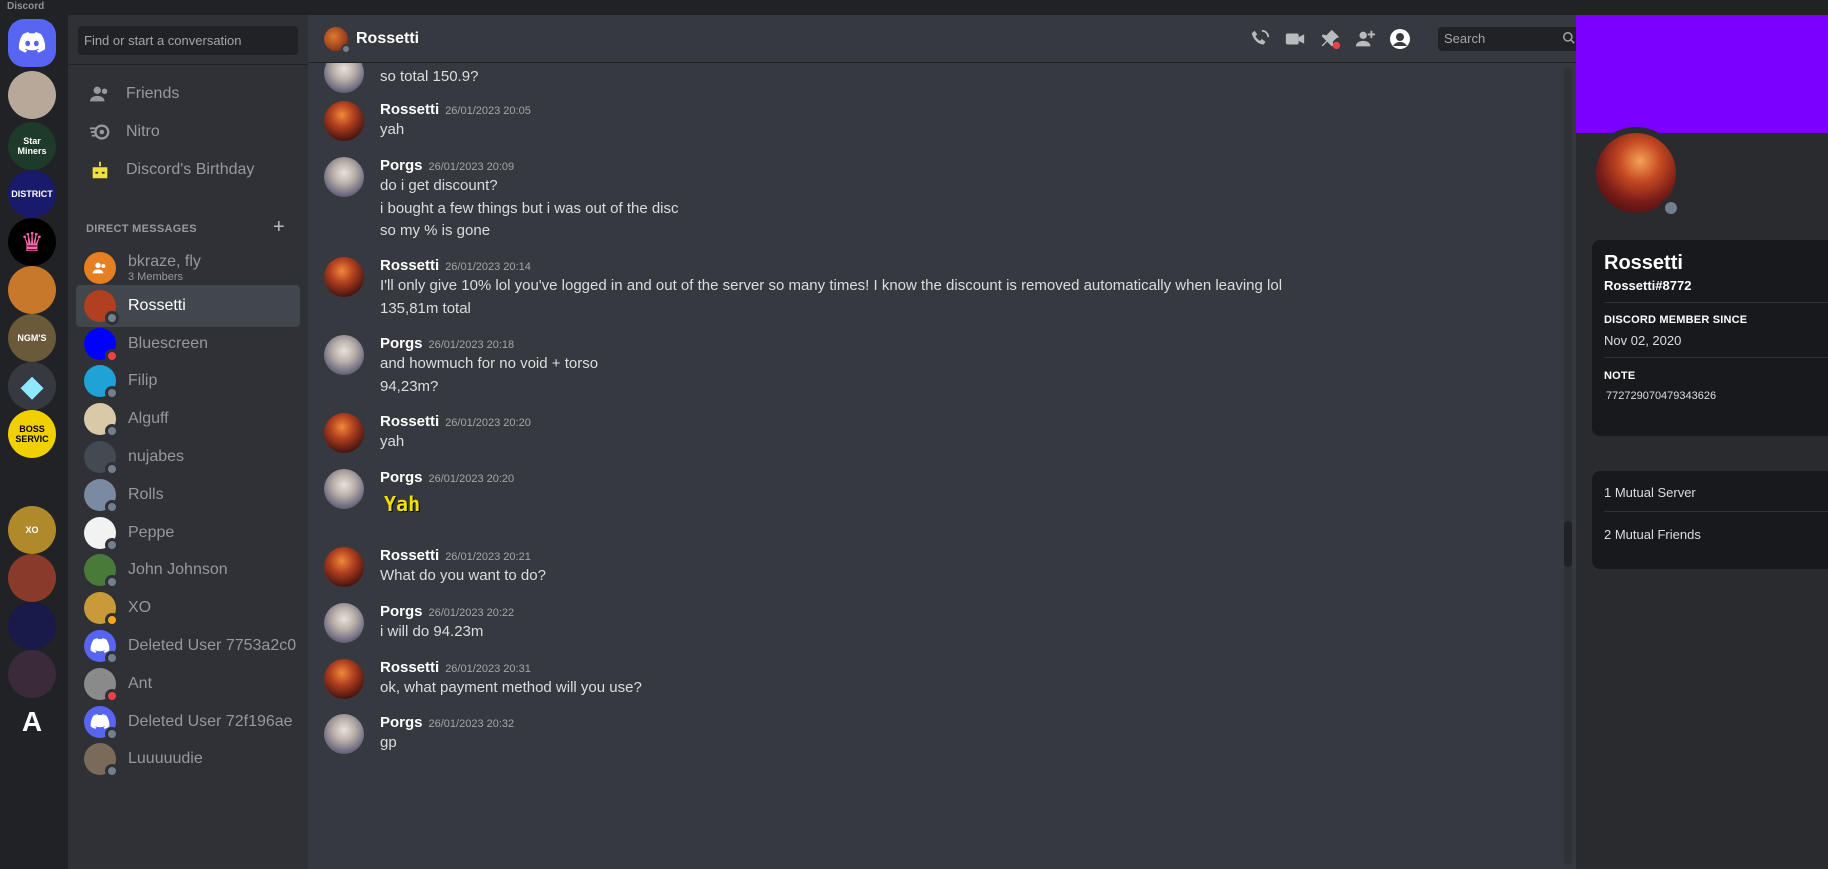  Describe the element at coordinates (100, 170) in the screenshot. I see `birthday-icon` at that location.